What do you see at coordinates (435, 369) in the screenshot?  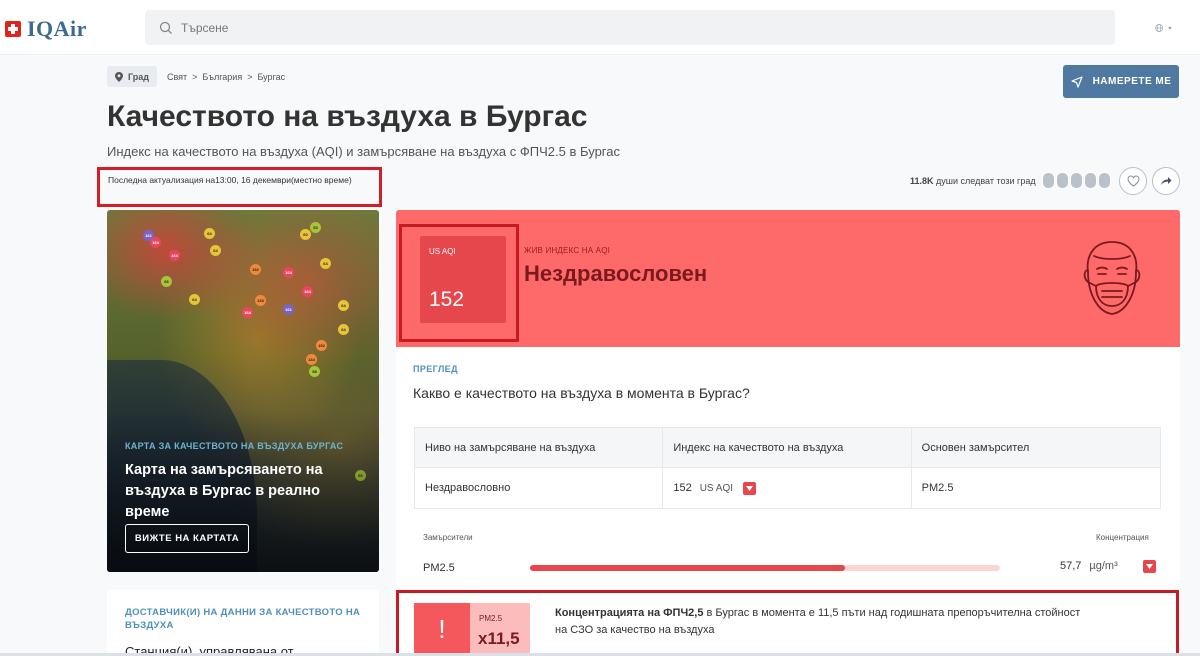 I see `overview-kicker: ПРЕГЛЕД` at bounding box center [435, 369].